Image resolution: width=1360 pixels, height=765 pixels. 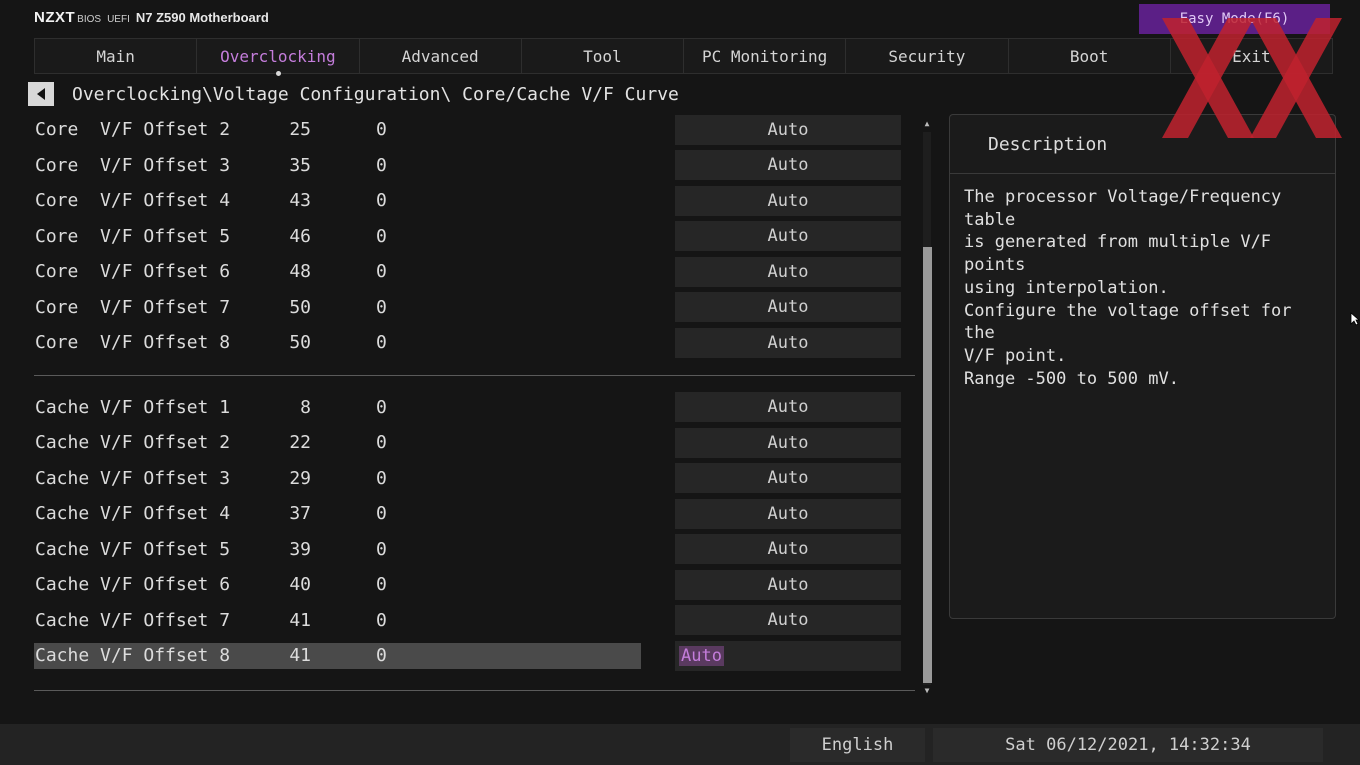 What do you see at coordinates (441, 56) in the screenshot?
I see `tab-advanced: Advanced` at bounding box center [441, 56].